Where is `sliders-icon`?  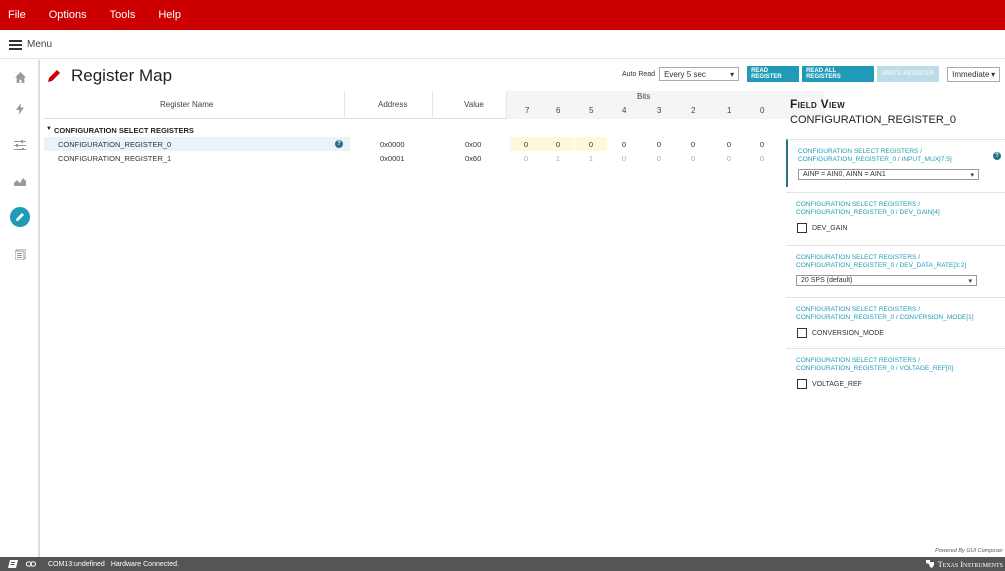 sliders-icon is located at coordinates (20, 145).